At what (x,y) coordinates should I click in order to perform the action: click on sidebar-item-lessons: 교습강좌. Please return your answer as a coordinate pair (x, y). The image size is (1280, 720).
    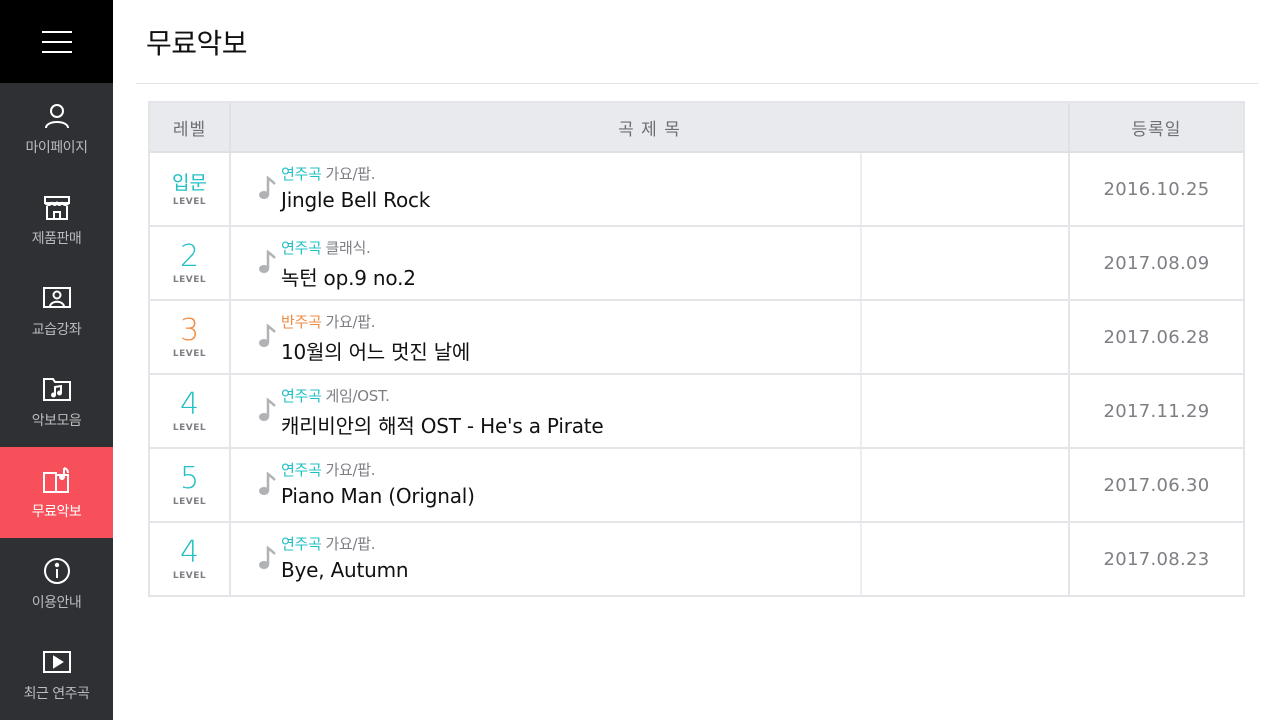
    Looking at the image, I should click on (56, 310).